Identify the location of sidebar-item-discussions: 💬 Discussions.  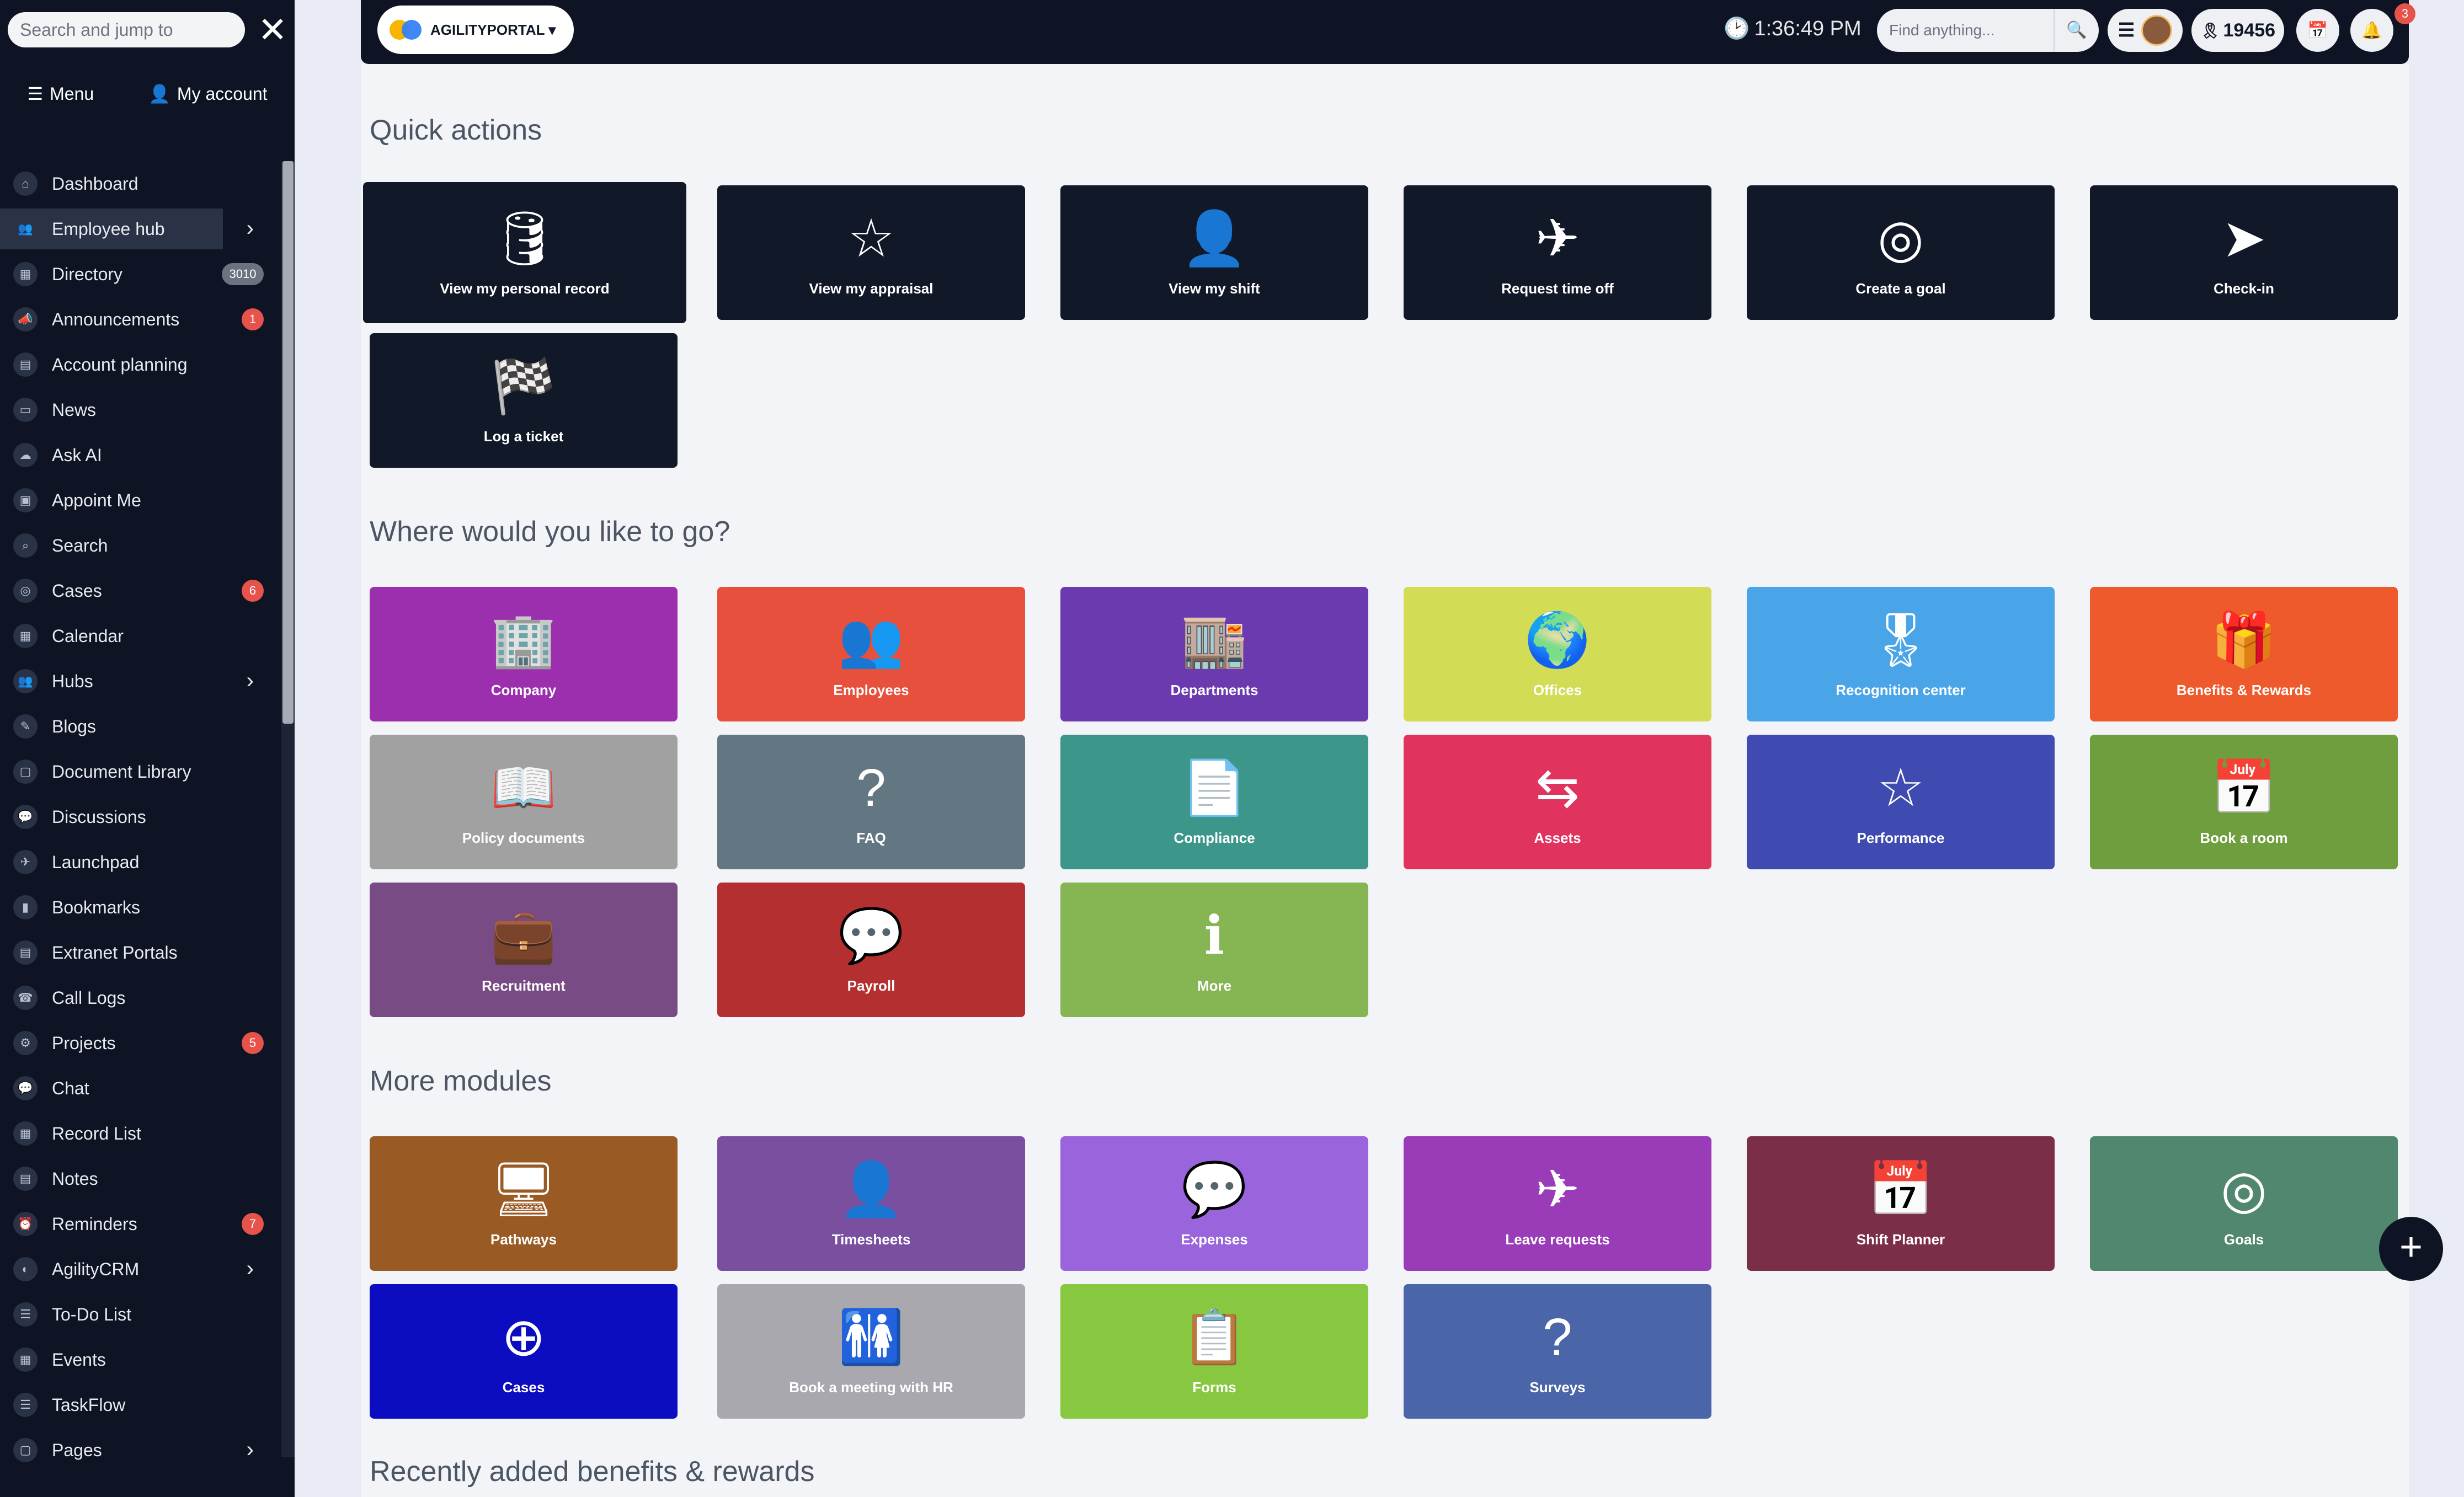
(138, 817).